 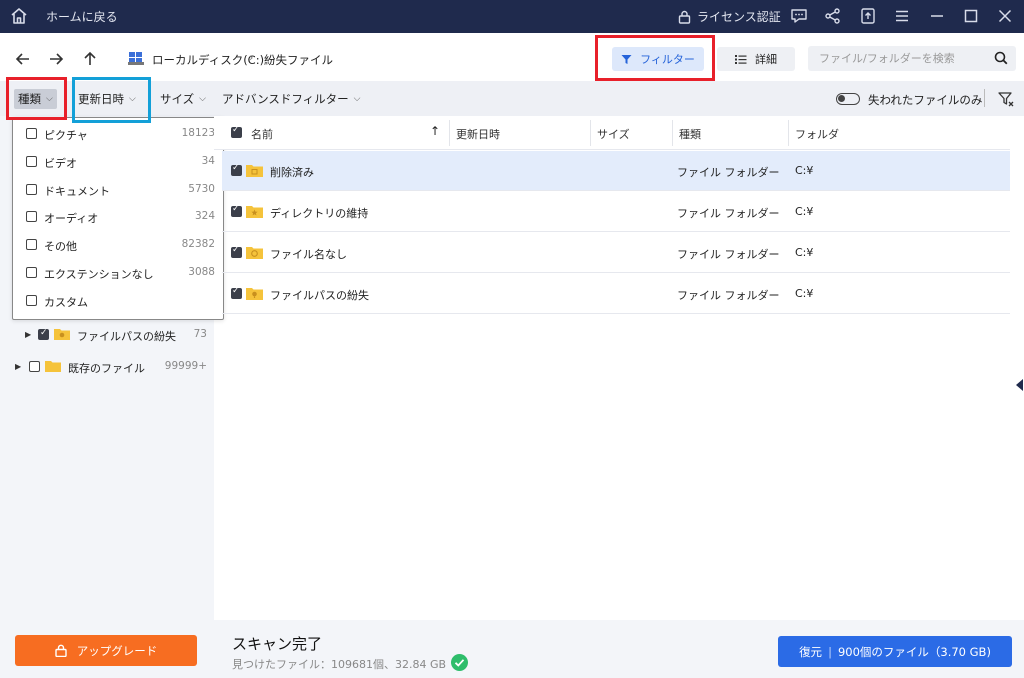 I want to click on license-activation-link: ライセンス認証, so click(x=729, y=16).